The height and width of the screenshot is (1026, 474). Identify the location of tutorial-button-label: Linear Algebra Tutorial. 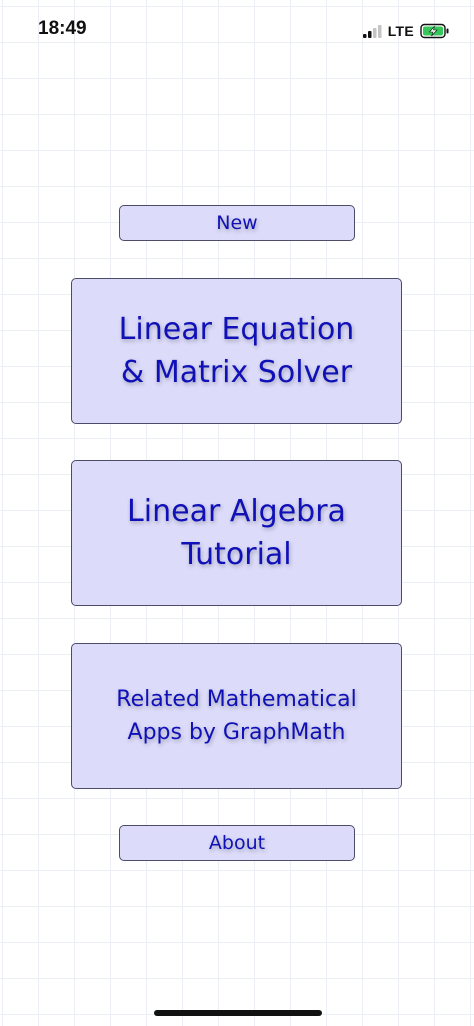
(236, 533).